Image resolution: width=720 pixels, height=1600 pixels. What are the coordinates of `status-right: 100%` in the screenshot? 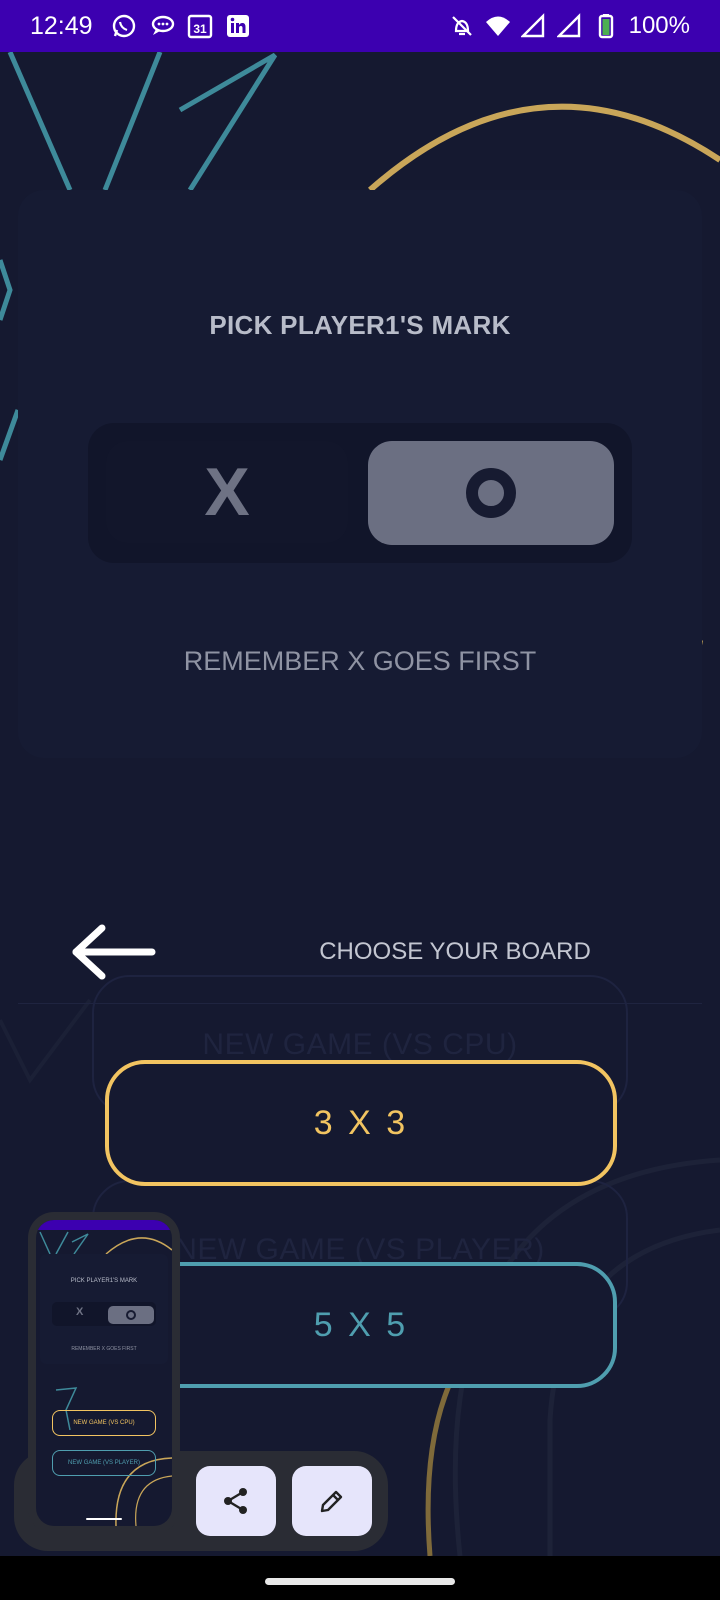 It's located at (569, 26).